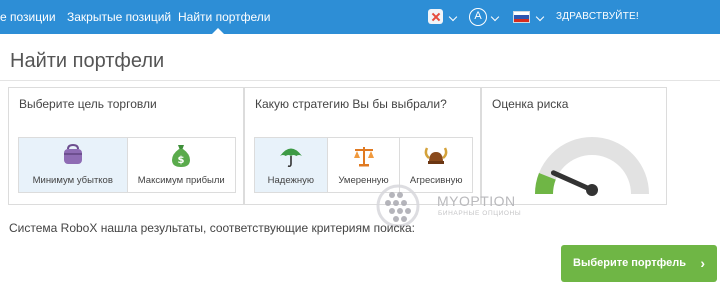 The image size is (720, 285). I want to click on choose-portfolio-button: Выберите портфель ›, so click(639, 263).